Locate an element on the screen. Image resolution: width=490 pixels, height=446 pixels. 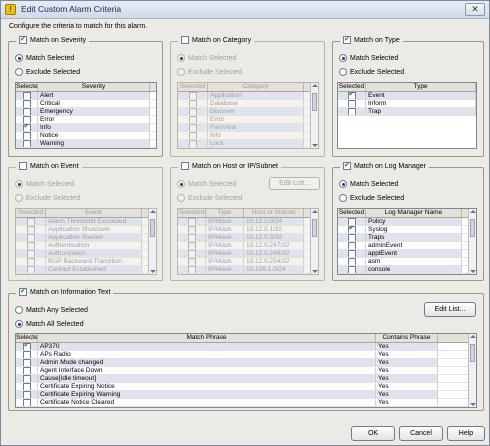
table-row: IP/Mask 10.128.1.0/24 is located at coordinates (248, 270).